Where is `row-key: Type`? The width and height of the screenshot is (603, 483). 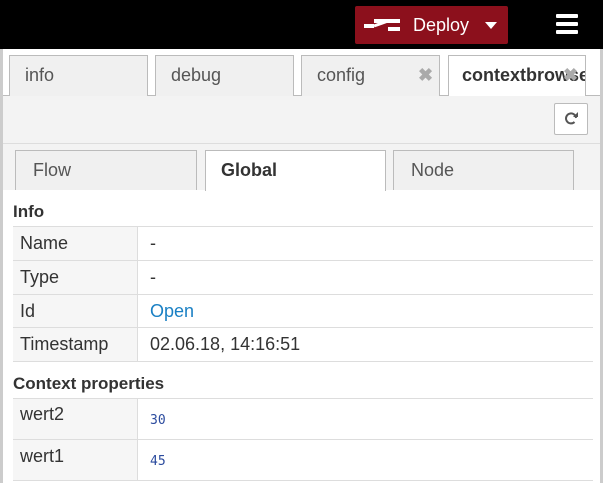
row-key: Type is located at coordinates (75, 277).